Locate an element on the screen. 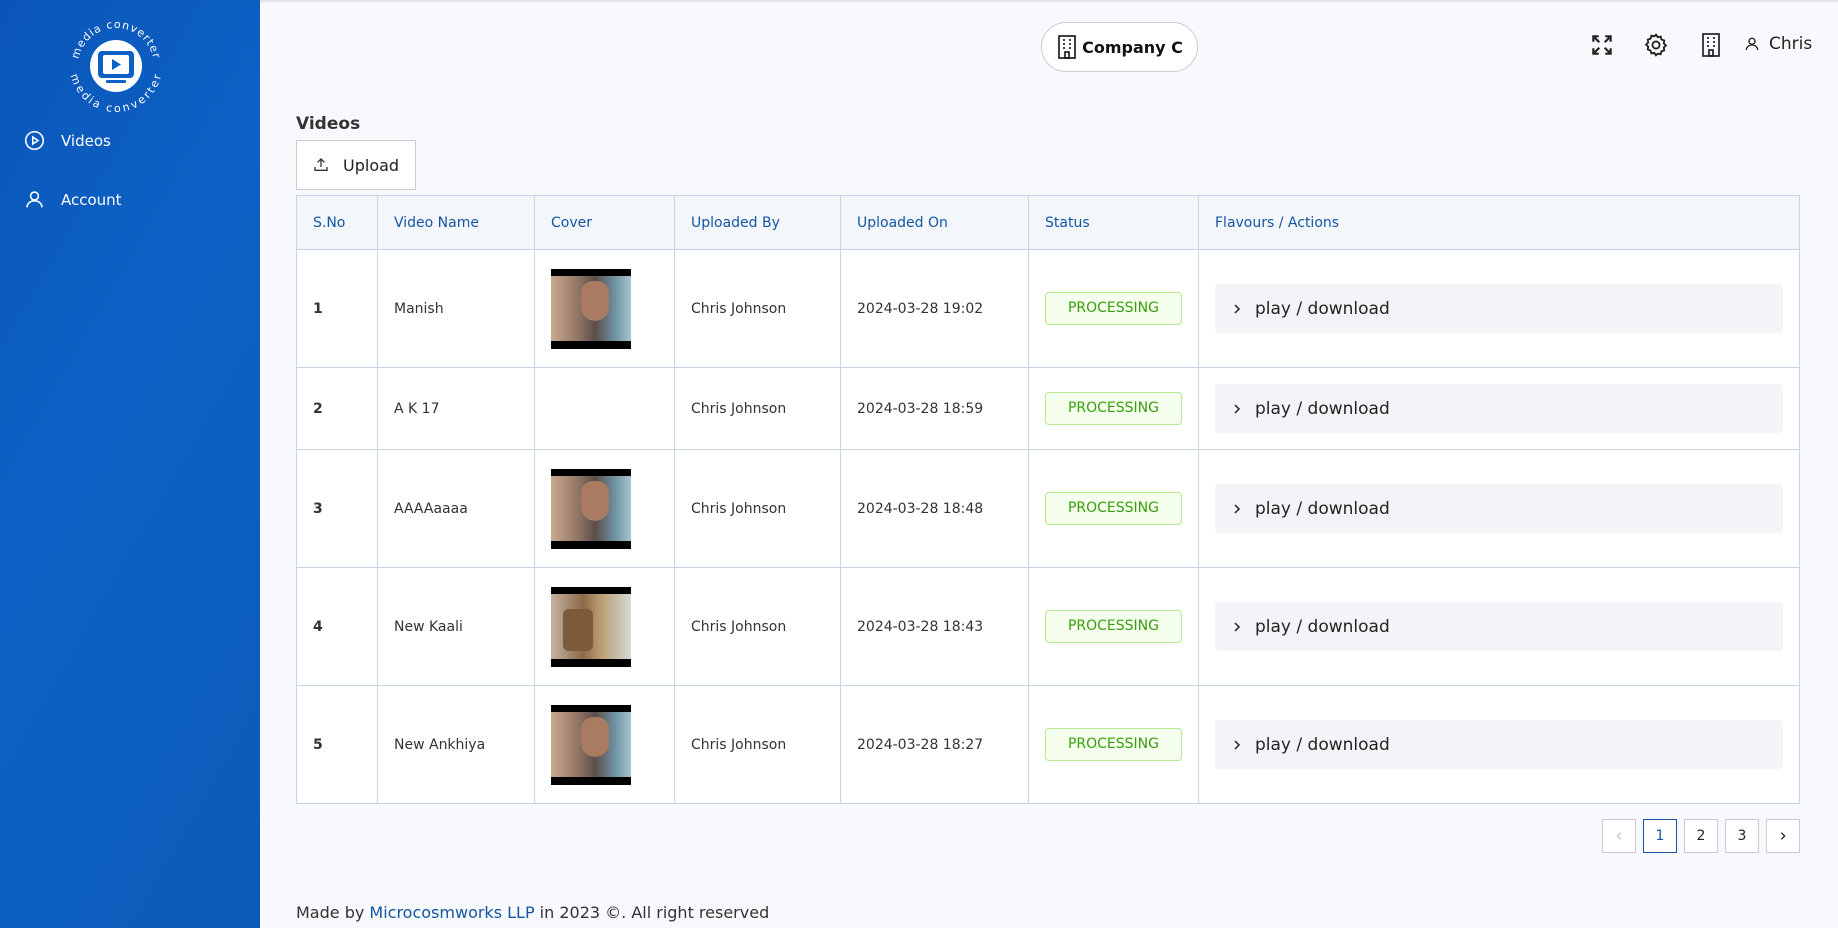  row-uploaded-on: 2024-03-28 18:27 is located at coordinates (934, 744).